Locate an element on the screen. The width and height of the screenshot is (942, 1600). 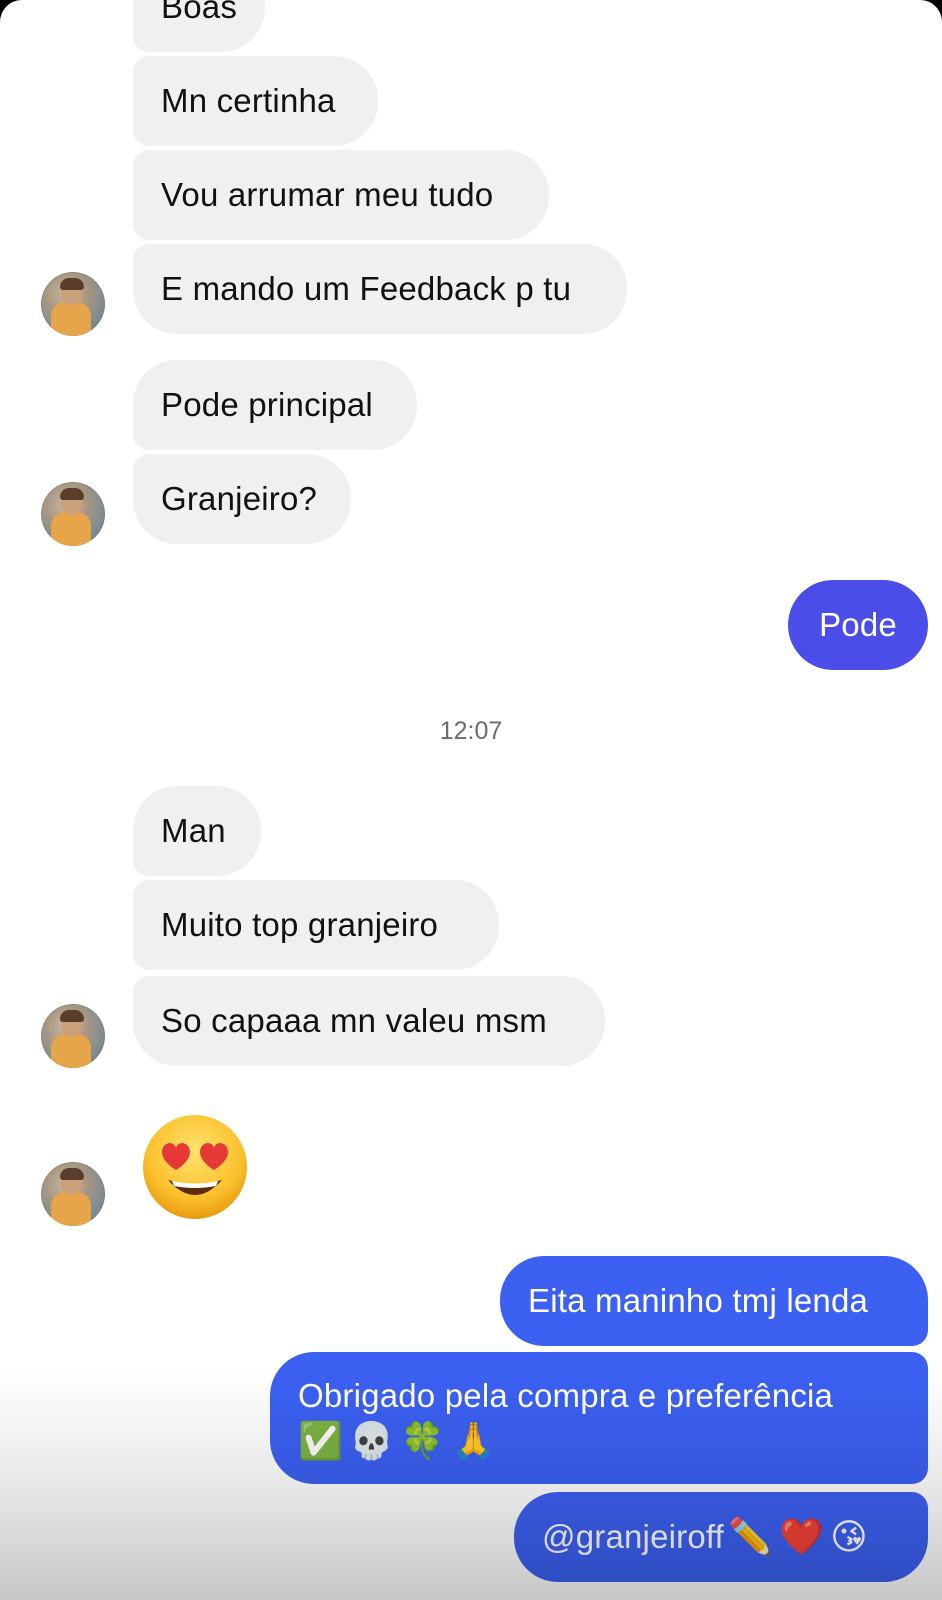
message-text: Mn certinha is located at coordinates (248, 100).